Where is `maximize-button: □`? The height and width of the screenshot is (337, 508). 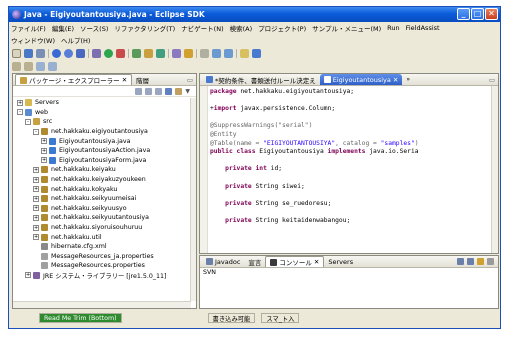
maximize-button: □ is located at coordinates (477, 14).